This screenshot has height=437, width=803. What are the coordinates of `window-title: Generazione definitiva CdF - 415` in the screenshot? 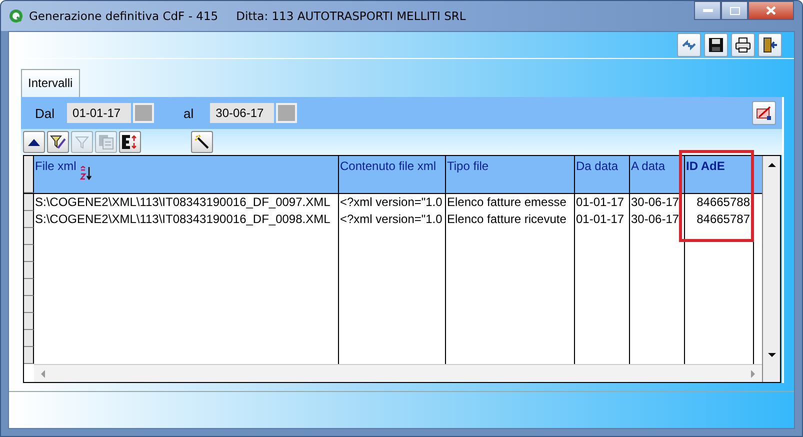 It's located at (123, 16).